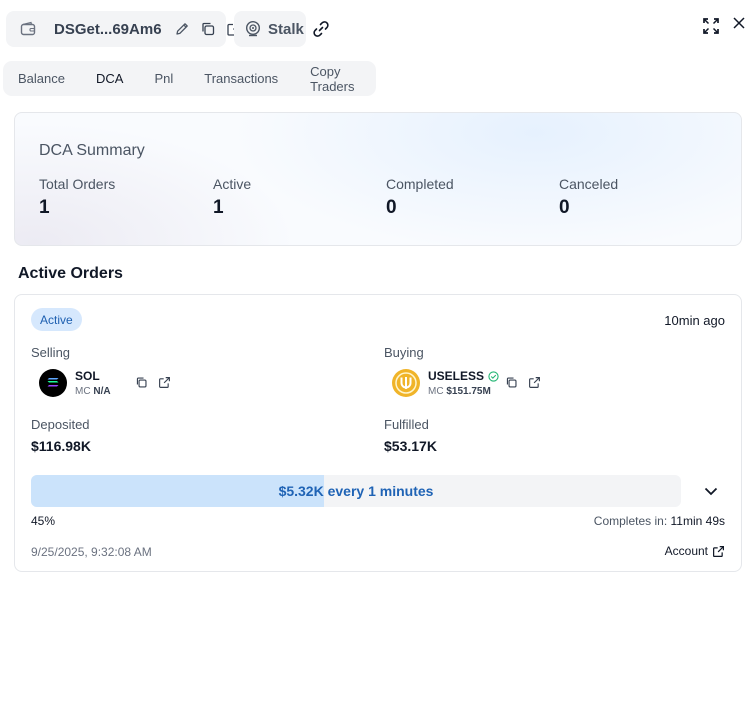 This screenshot has width=755, height=716. I want to click on fulfilled-label: Fulfilled, so click(406, 424).